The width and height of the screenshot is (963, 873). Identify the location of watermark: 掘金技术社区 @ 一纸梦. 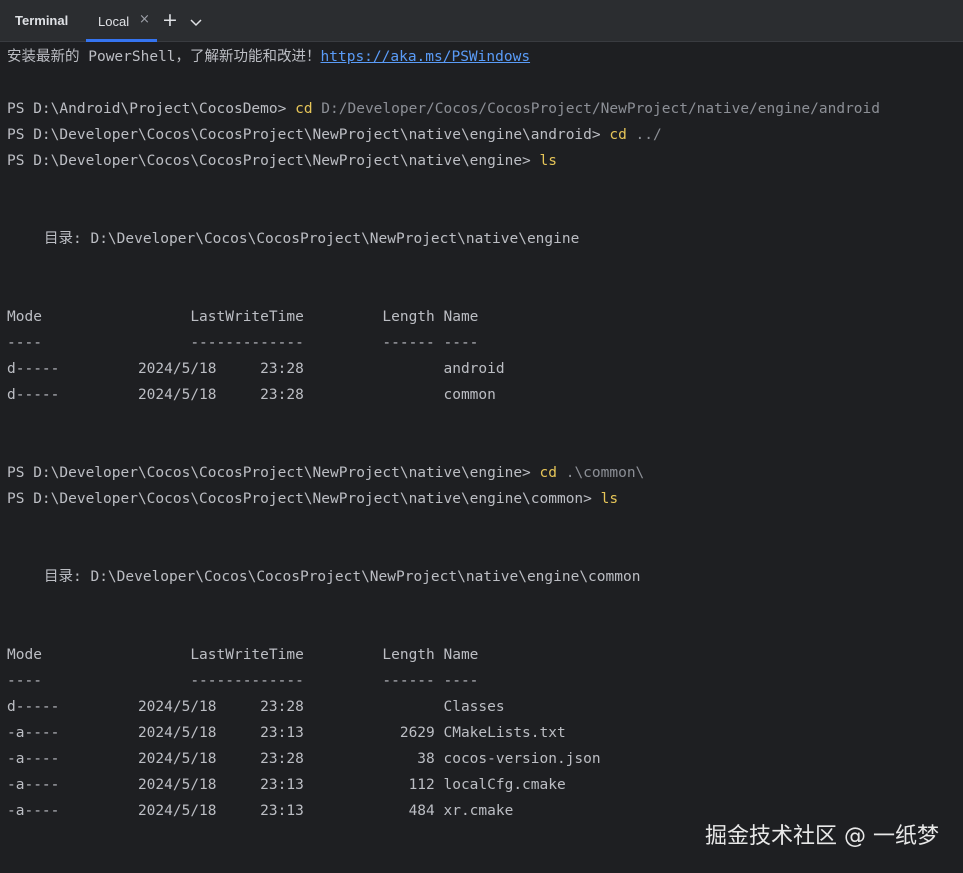
(822, 836).